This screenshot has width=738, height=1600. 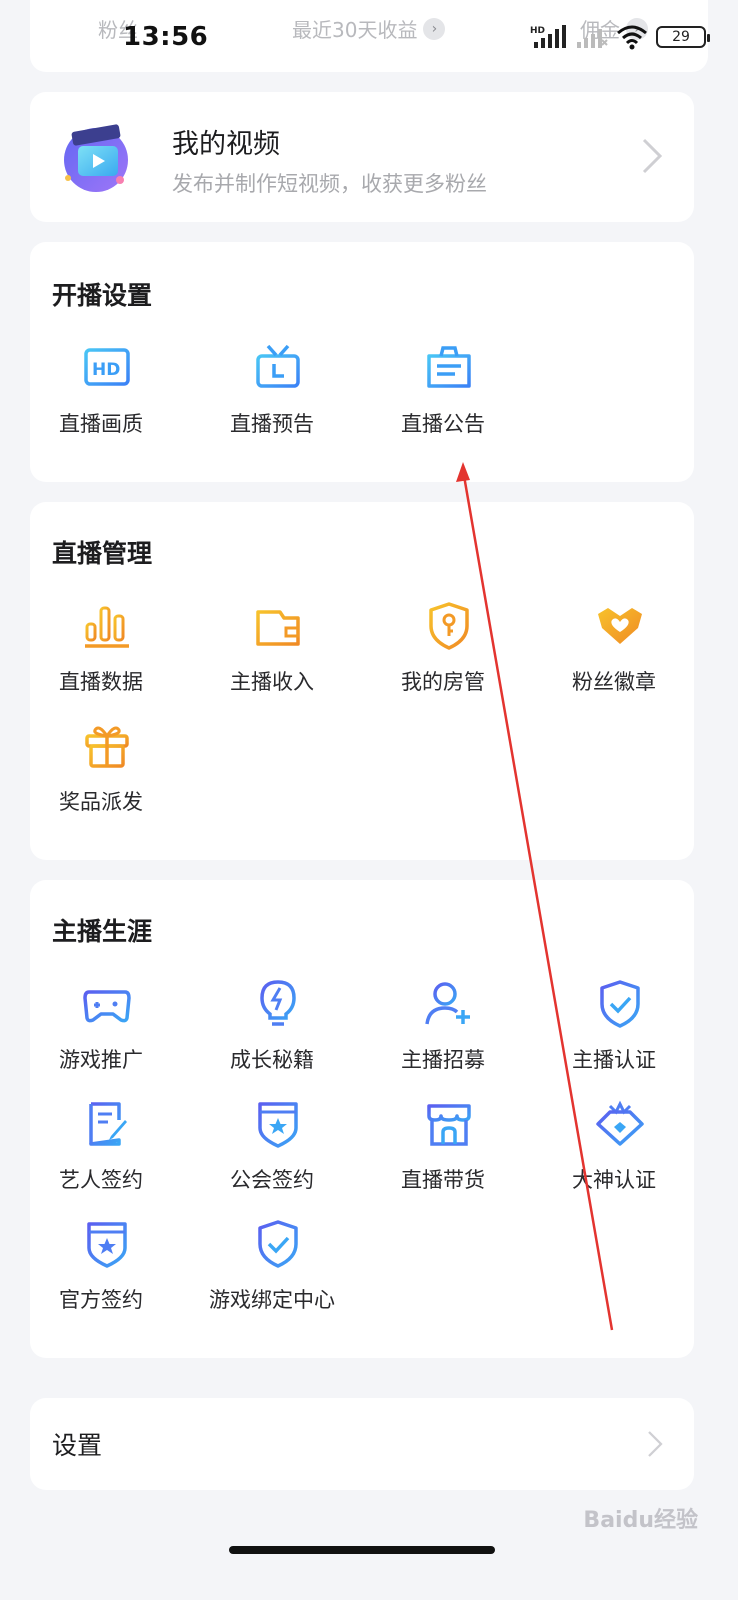 I want to click on grid-item-anchor-cert: 主播认证, so click(x=614, y=1033).